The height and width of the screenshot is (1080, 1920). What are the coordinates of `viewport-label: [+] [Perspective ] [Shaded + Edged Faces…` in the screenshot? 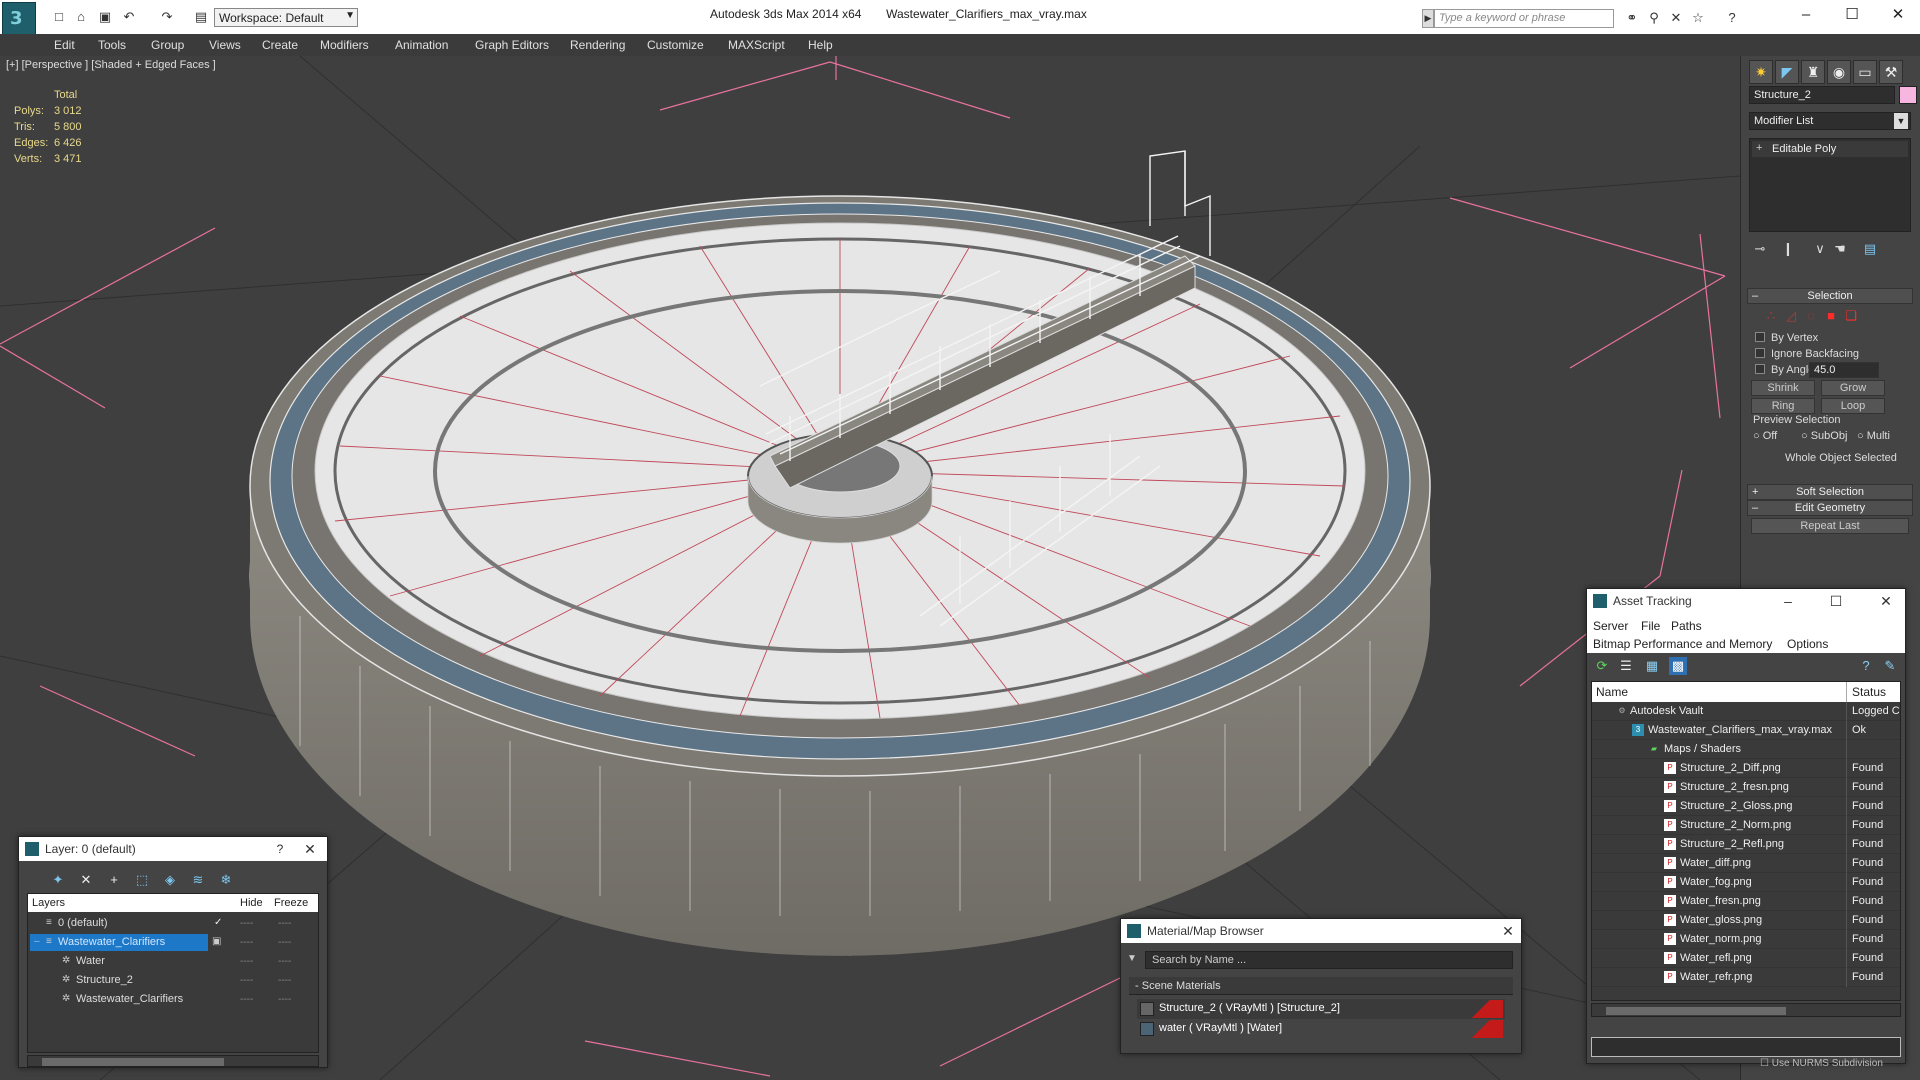 It's located at (111, 65).